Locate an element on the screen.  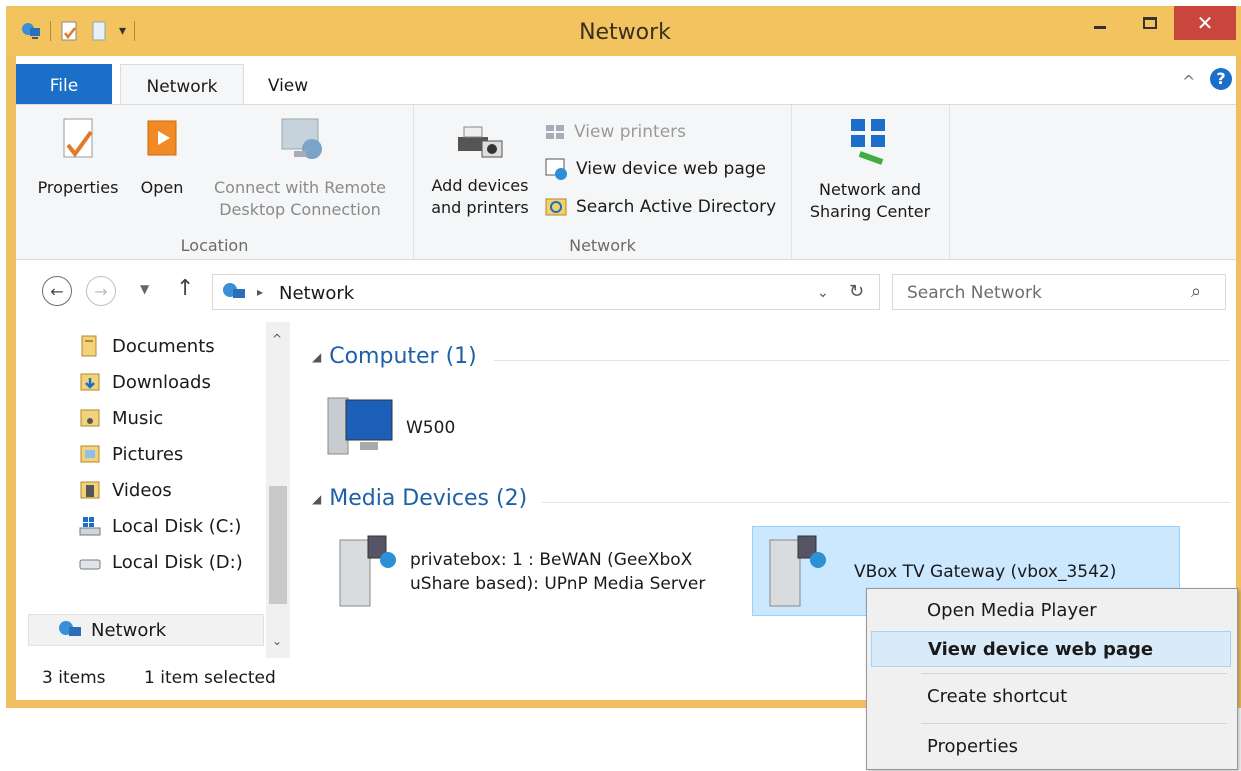
nav-item-local-disk-c: Local Disk (C:) is located at coordinates (159, 526).